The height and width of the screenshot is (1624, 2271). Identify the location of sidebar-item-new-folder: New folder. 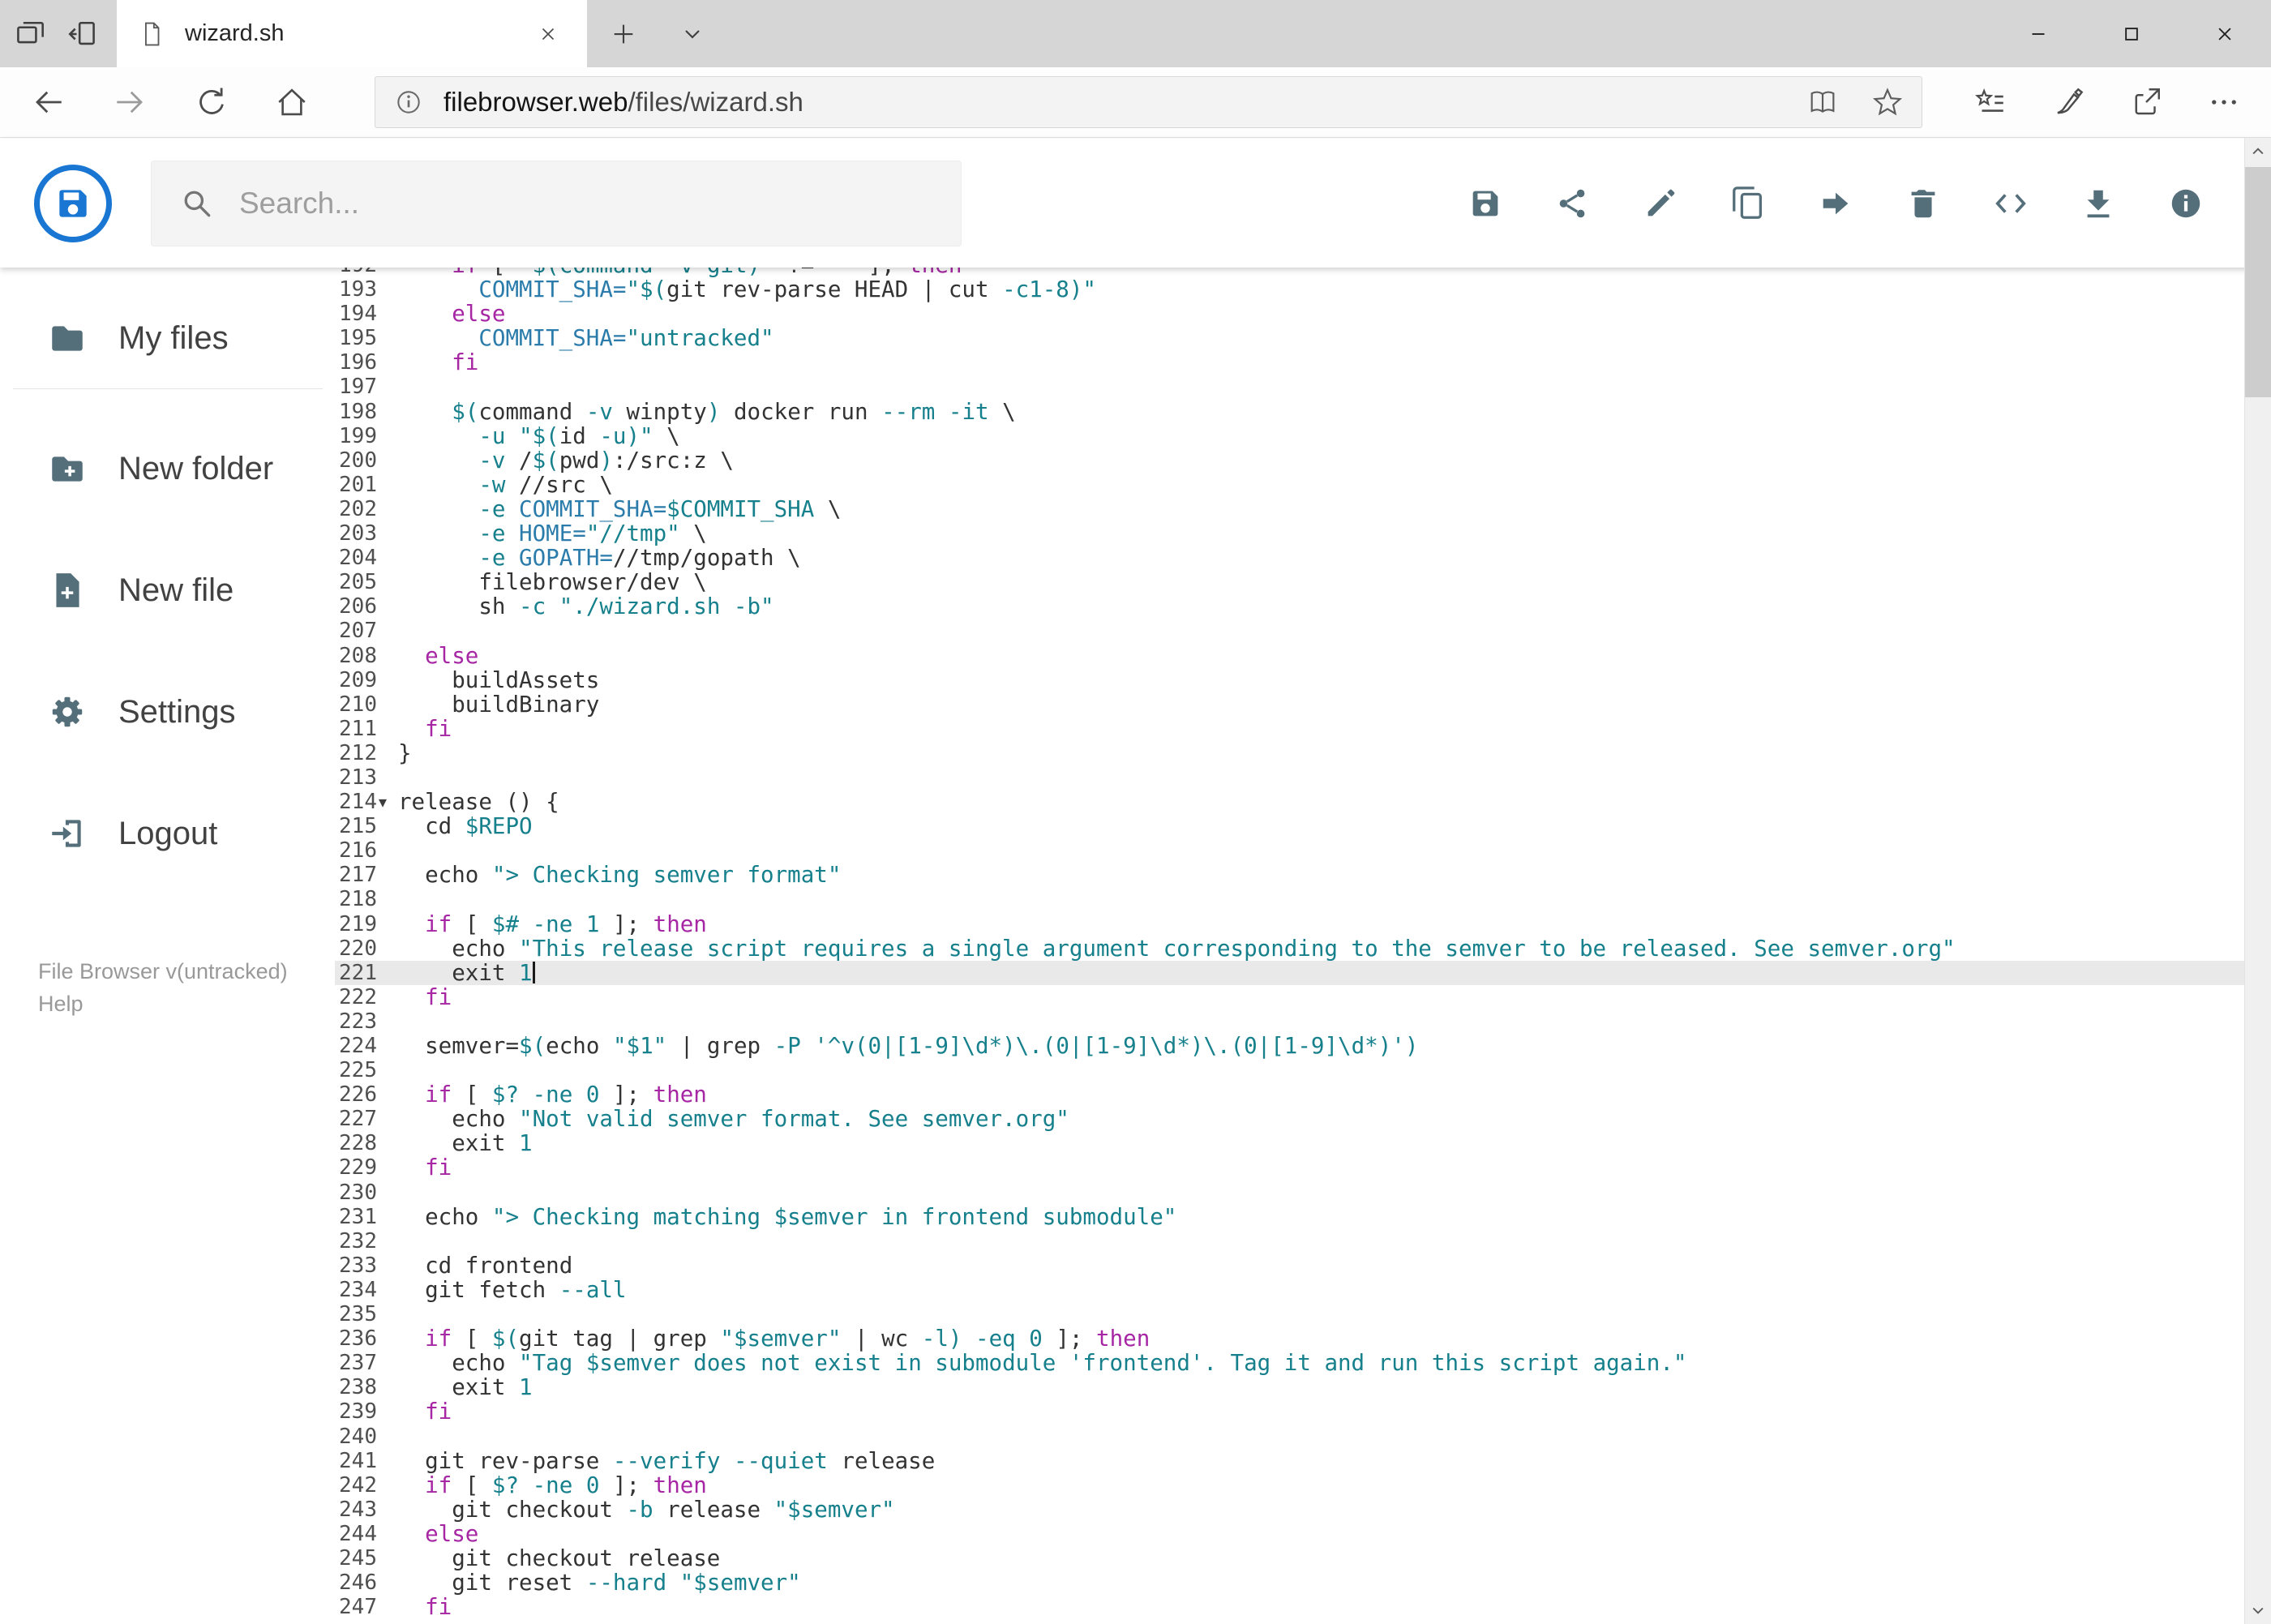
(167, 469).